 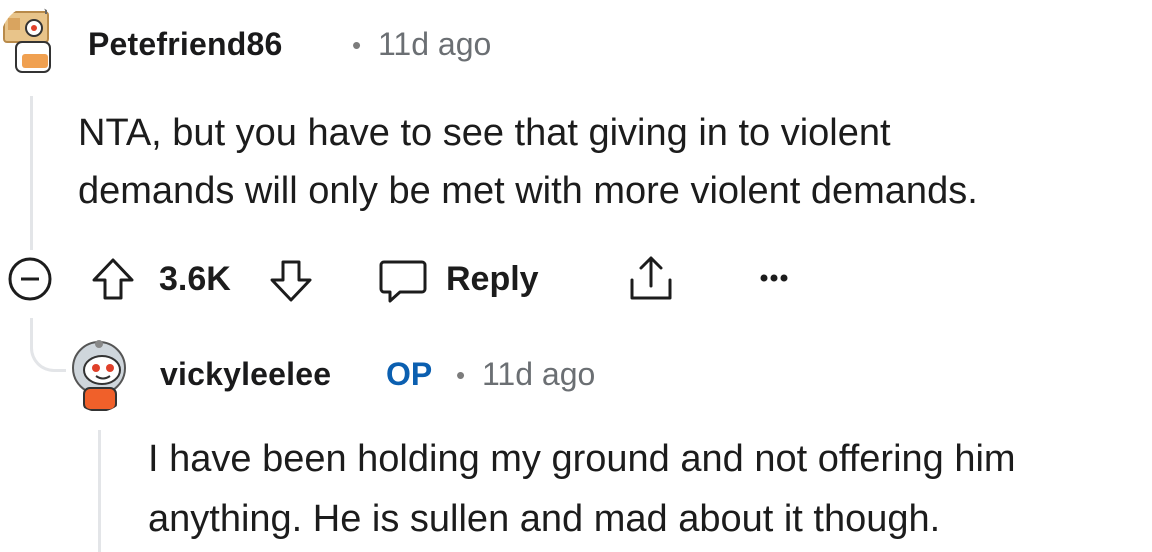 I want to click on comment-username: Petefriend86, so click(x=185, y=44).